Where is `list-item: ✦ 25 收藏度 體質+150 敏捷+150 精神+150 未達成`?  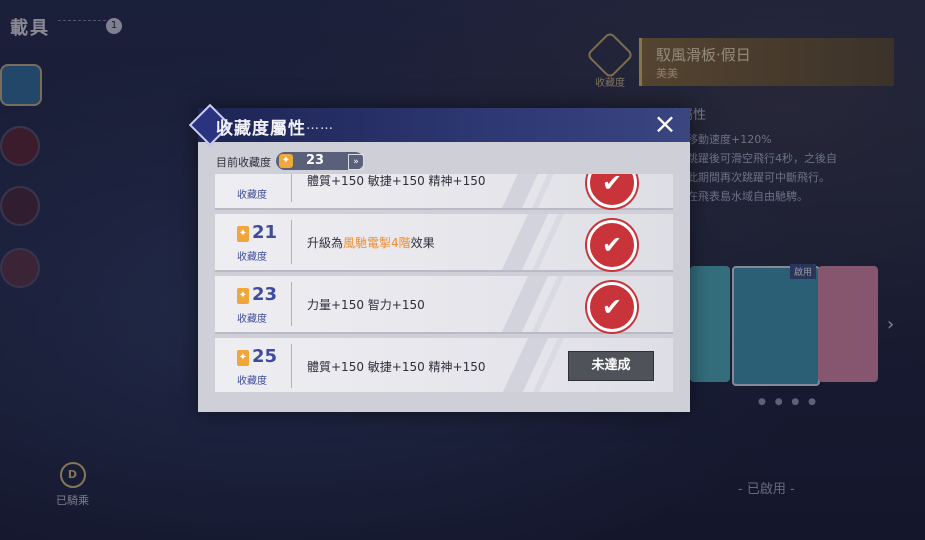 list-item: ✦ 25 收藏度 體質+150 敏捷+150 精神+150 未達成 is located at coordinates (444, 365).